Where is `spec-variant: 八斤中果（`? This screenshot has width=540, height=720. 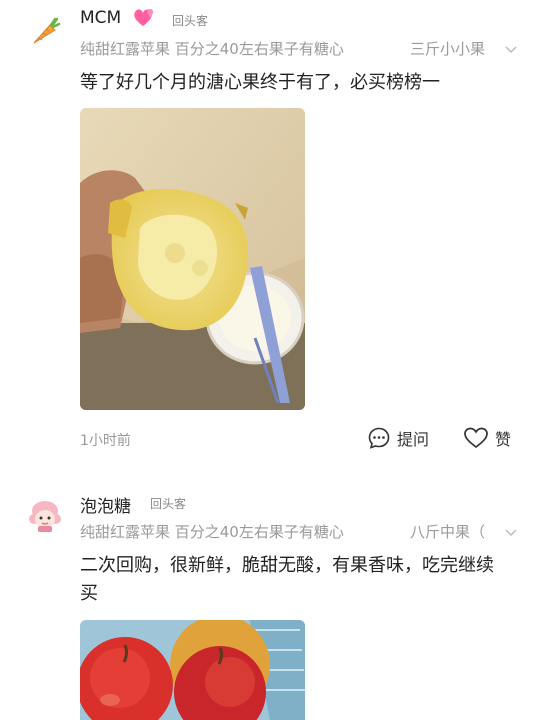 spec-variant: 八斤中果（ is located at coordinates (448, 532).